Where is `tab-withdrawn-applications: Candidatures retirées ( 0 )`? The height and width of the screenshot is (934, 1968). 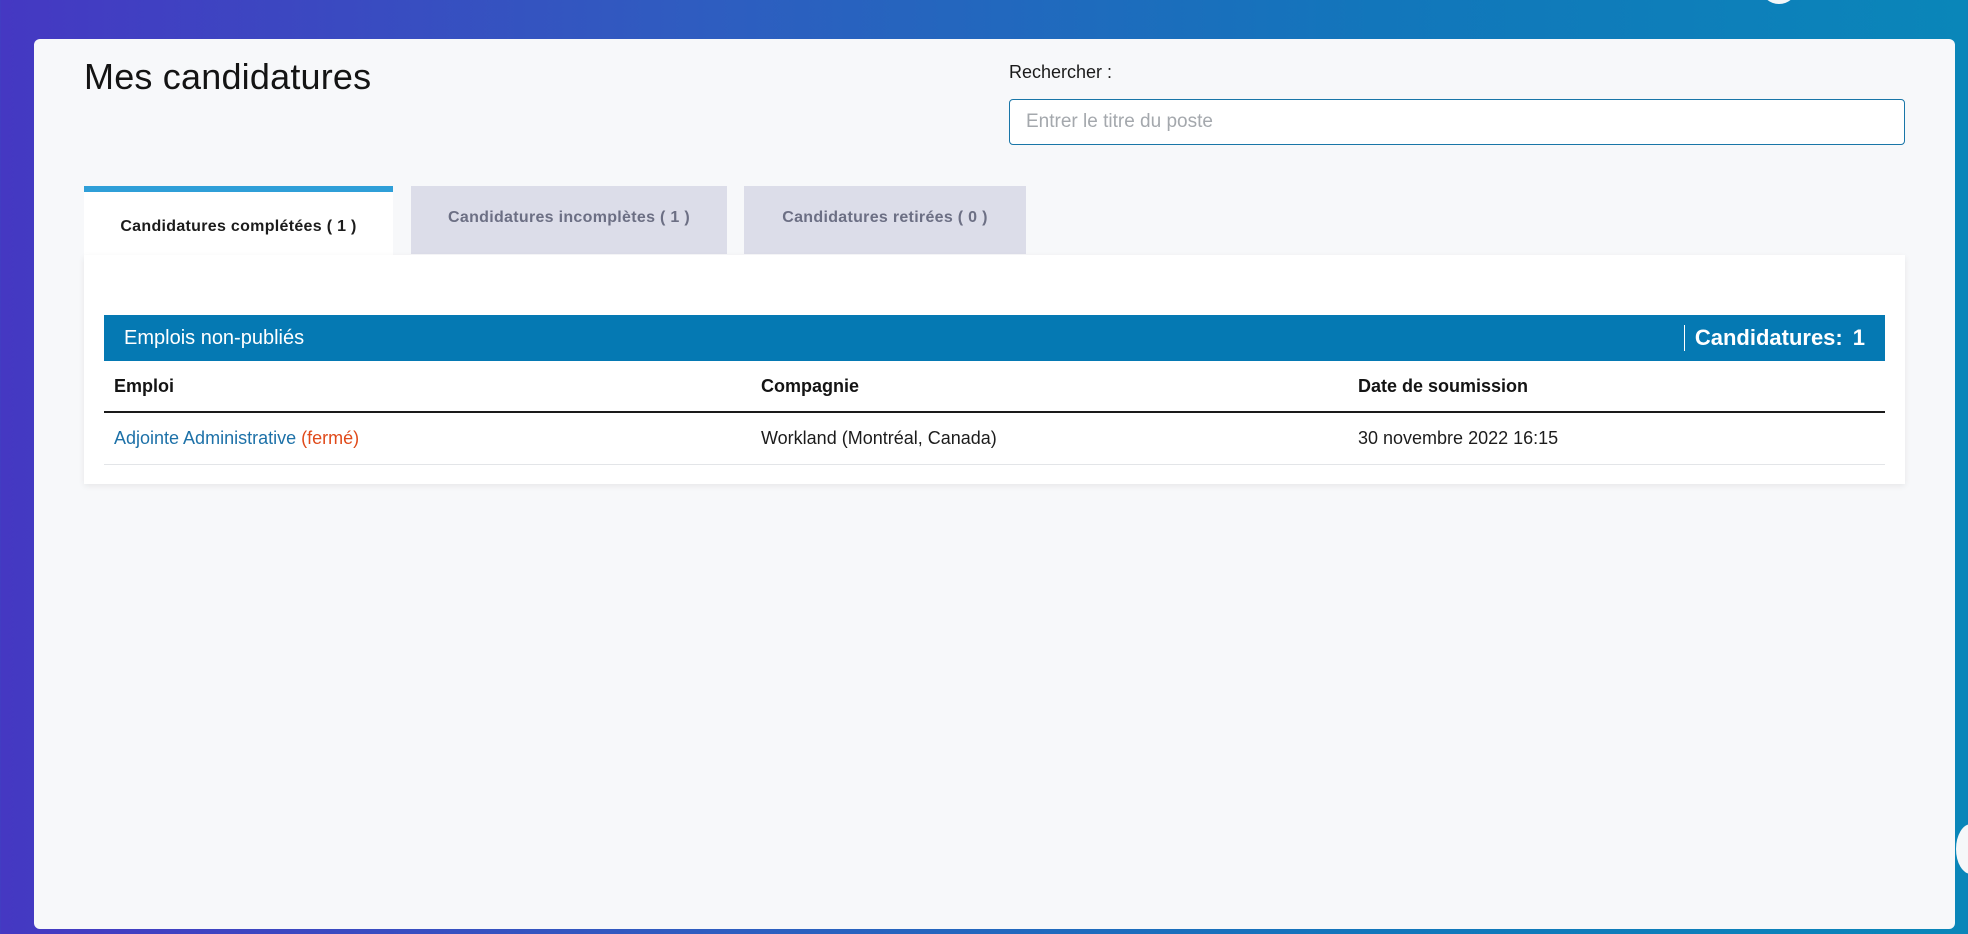 tab-withdrawn-applications: Candidatures retirées ( 0 ) is located at coordinates (885, 220).